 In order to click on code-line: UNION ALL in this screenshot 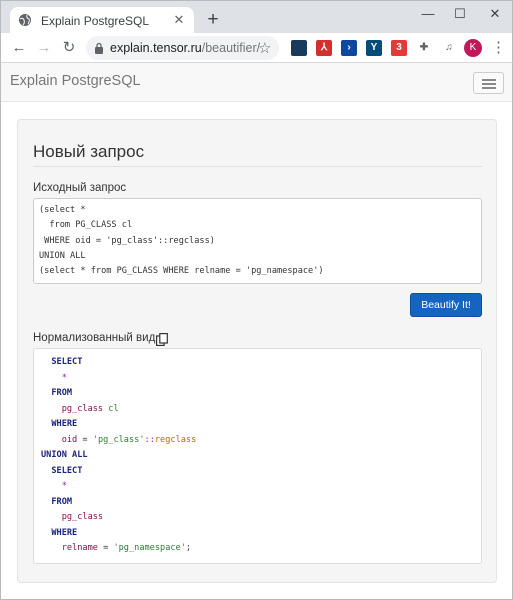, I will do `click(261, 456)`.